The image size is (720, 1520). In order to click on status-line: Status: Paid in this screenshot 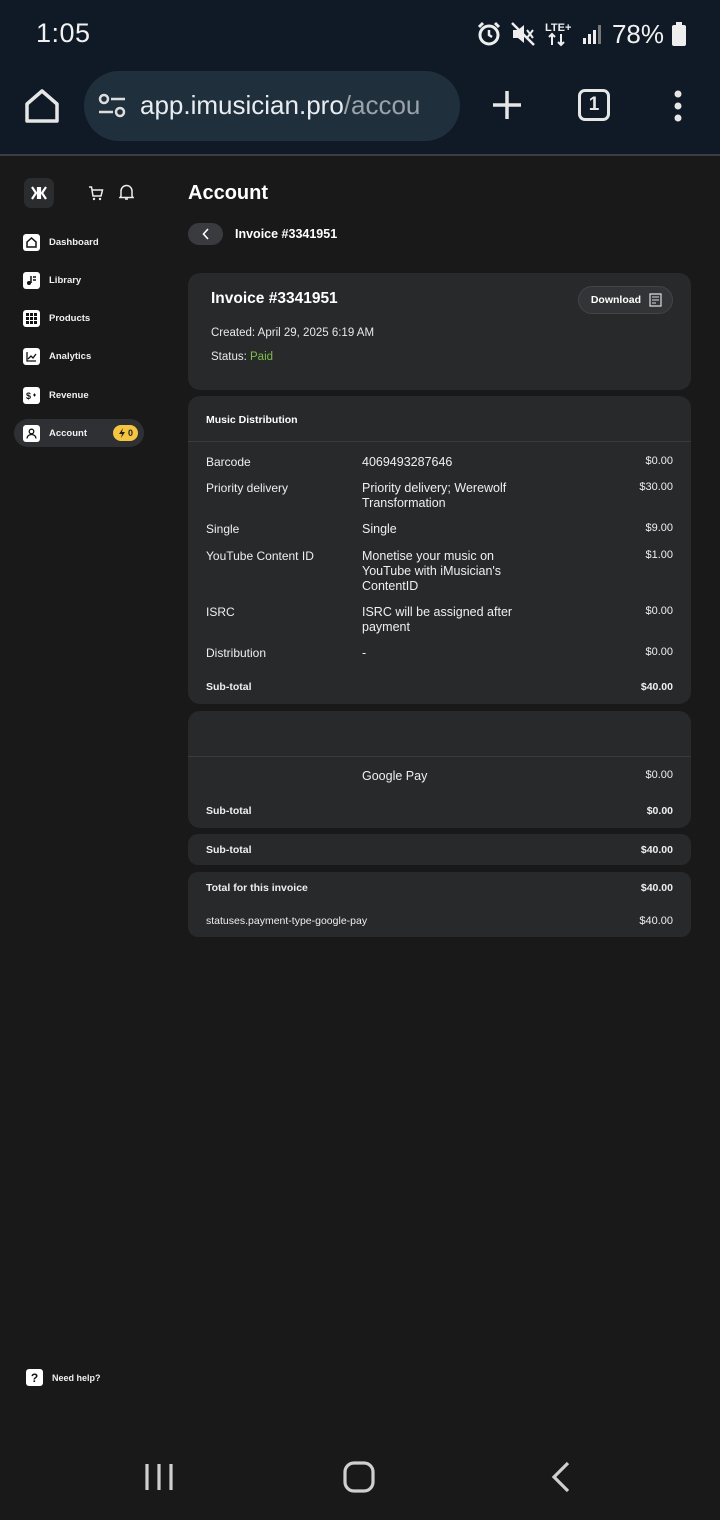, I will do `click(242, 357)`.